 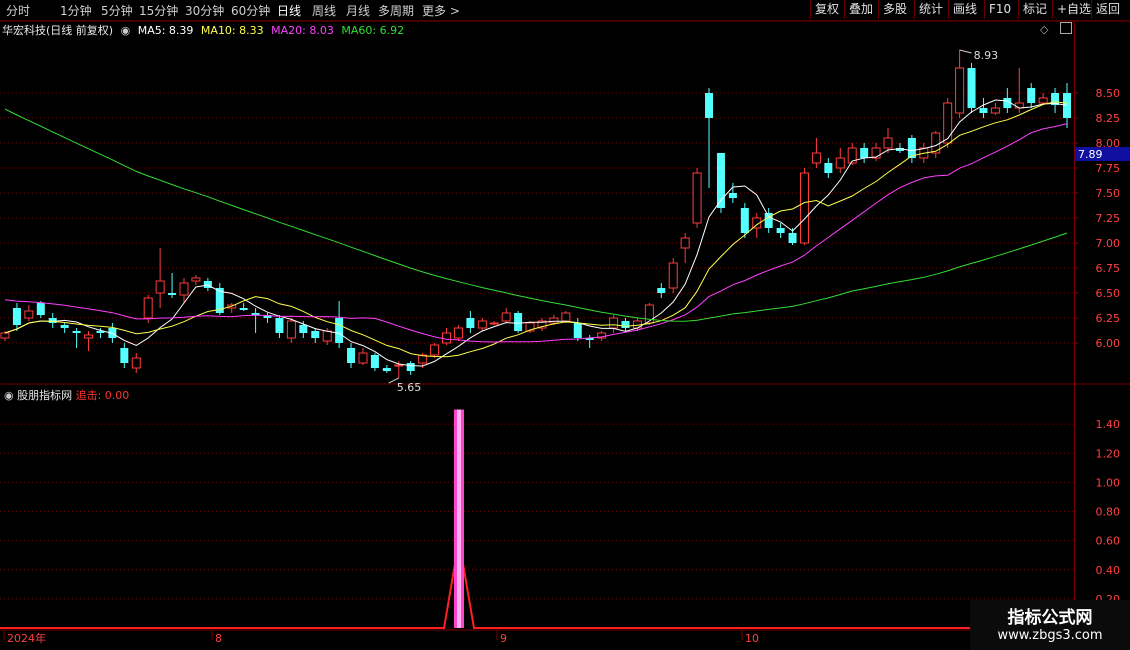 What do you see at coordinates (302, 30) in the screenshot?
I see `ma20-label: MA20: 8.03` at bounding box center [302, 30].